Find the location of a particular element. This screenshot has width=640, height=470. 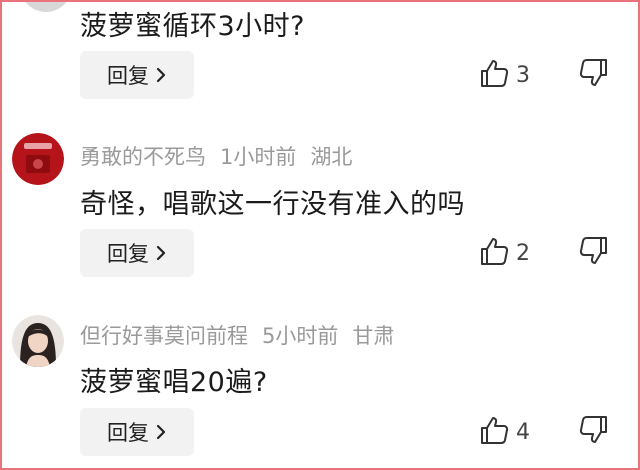

like-button: 4 is located at coordinates (504, 432).